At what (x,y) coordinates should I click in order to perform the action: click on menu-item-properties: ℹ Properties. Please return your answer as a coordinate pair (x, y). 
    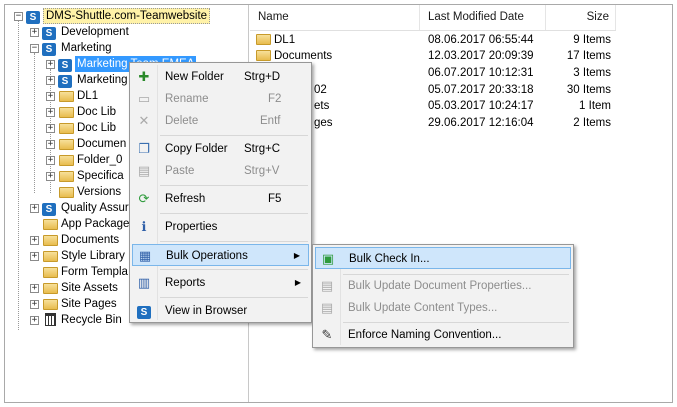
    Looking at the image, I should click on (220, 227).